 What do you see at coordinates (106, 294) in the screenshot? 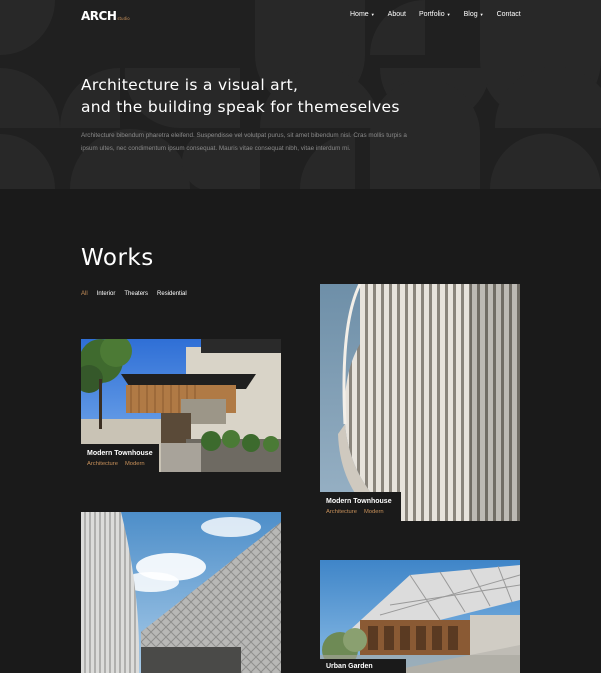
I see `filter-interior: Interior` at bounding box center [106, 294].